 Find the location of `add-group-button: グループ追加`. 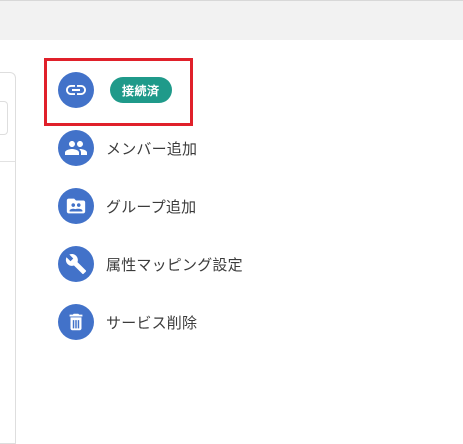

add-group-button: グループ追加 is located at coordinates (127, 206).